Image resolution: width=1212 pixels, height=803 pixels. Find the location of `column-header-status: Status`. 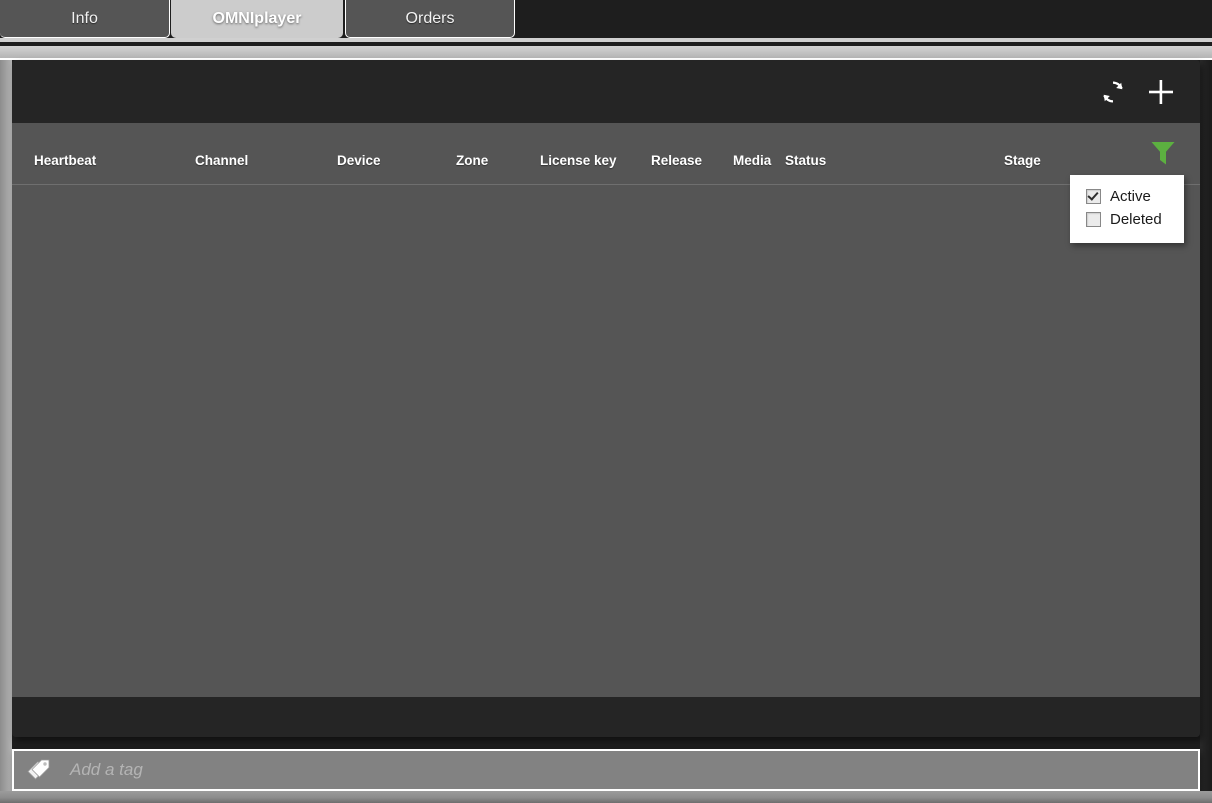

column-header-status: Status is located at coordinates (805, 160).